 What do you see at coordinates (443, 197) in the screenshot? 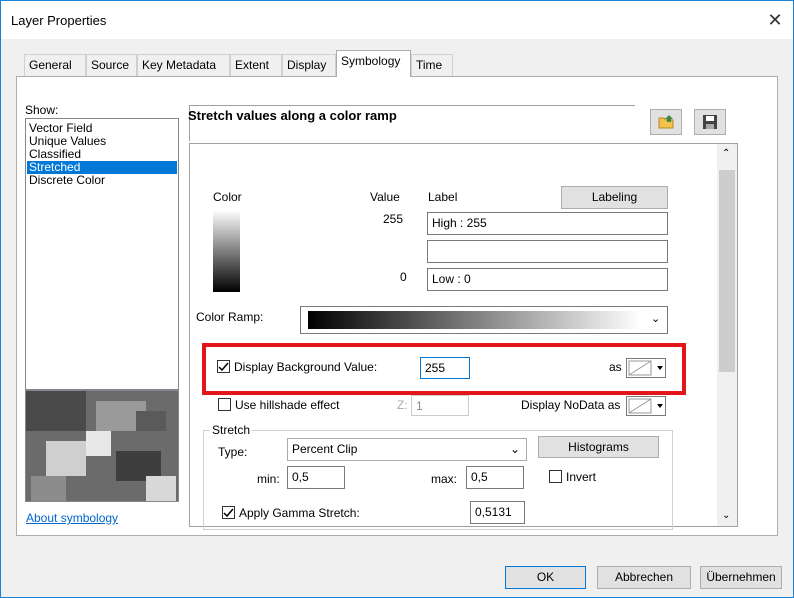
I see `label-column-header: Label` at bounding box center [443, 197].